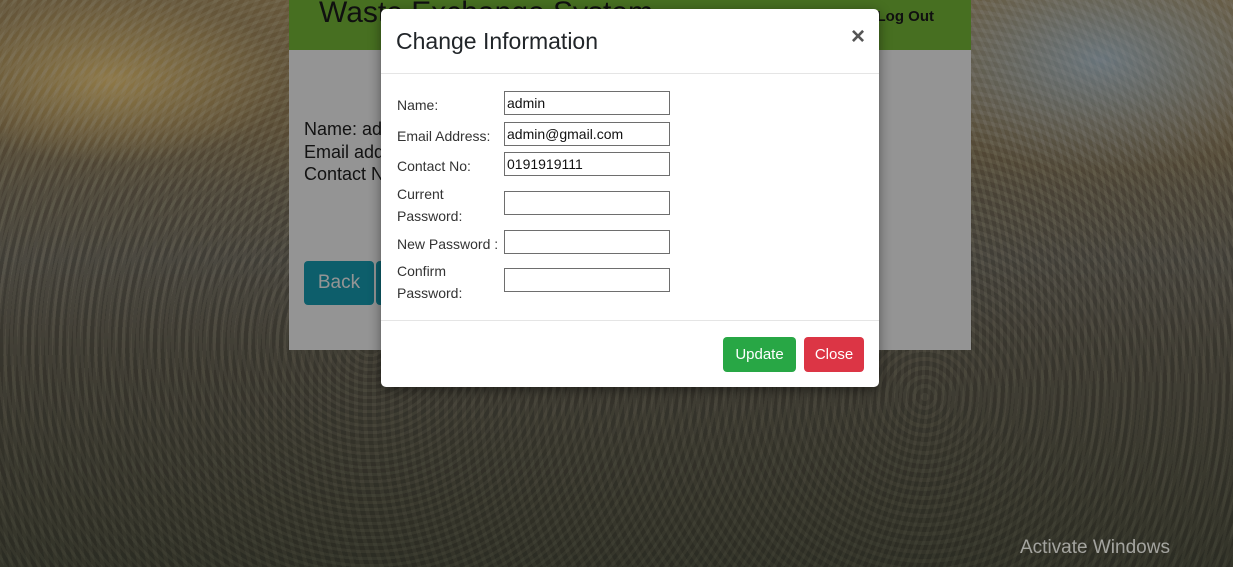 This screenshot has width=1233, height=567. Describe the element at coordinates (434, 166) in the screenshot. I see `contact-label: Contact No:` at that location.